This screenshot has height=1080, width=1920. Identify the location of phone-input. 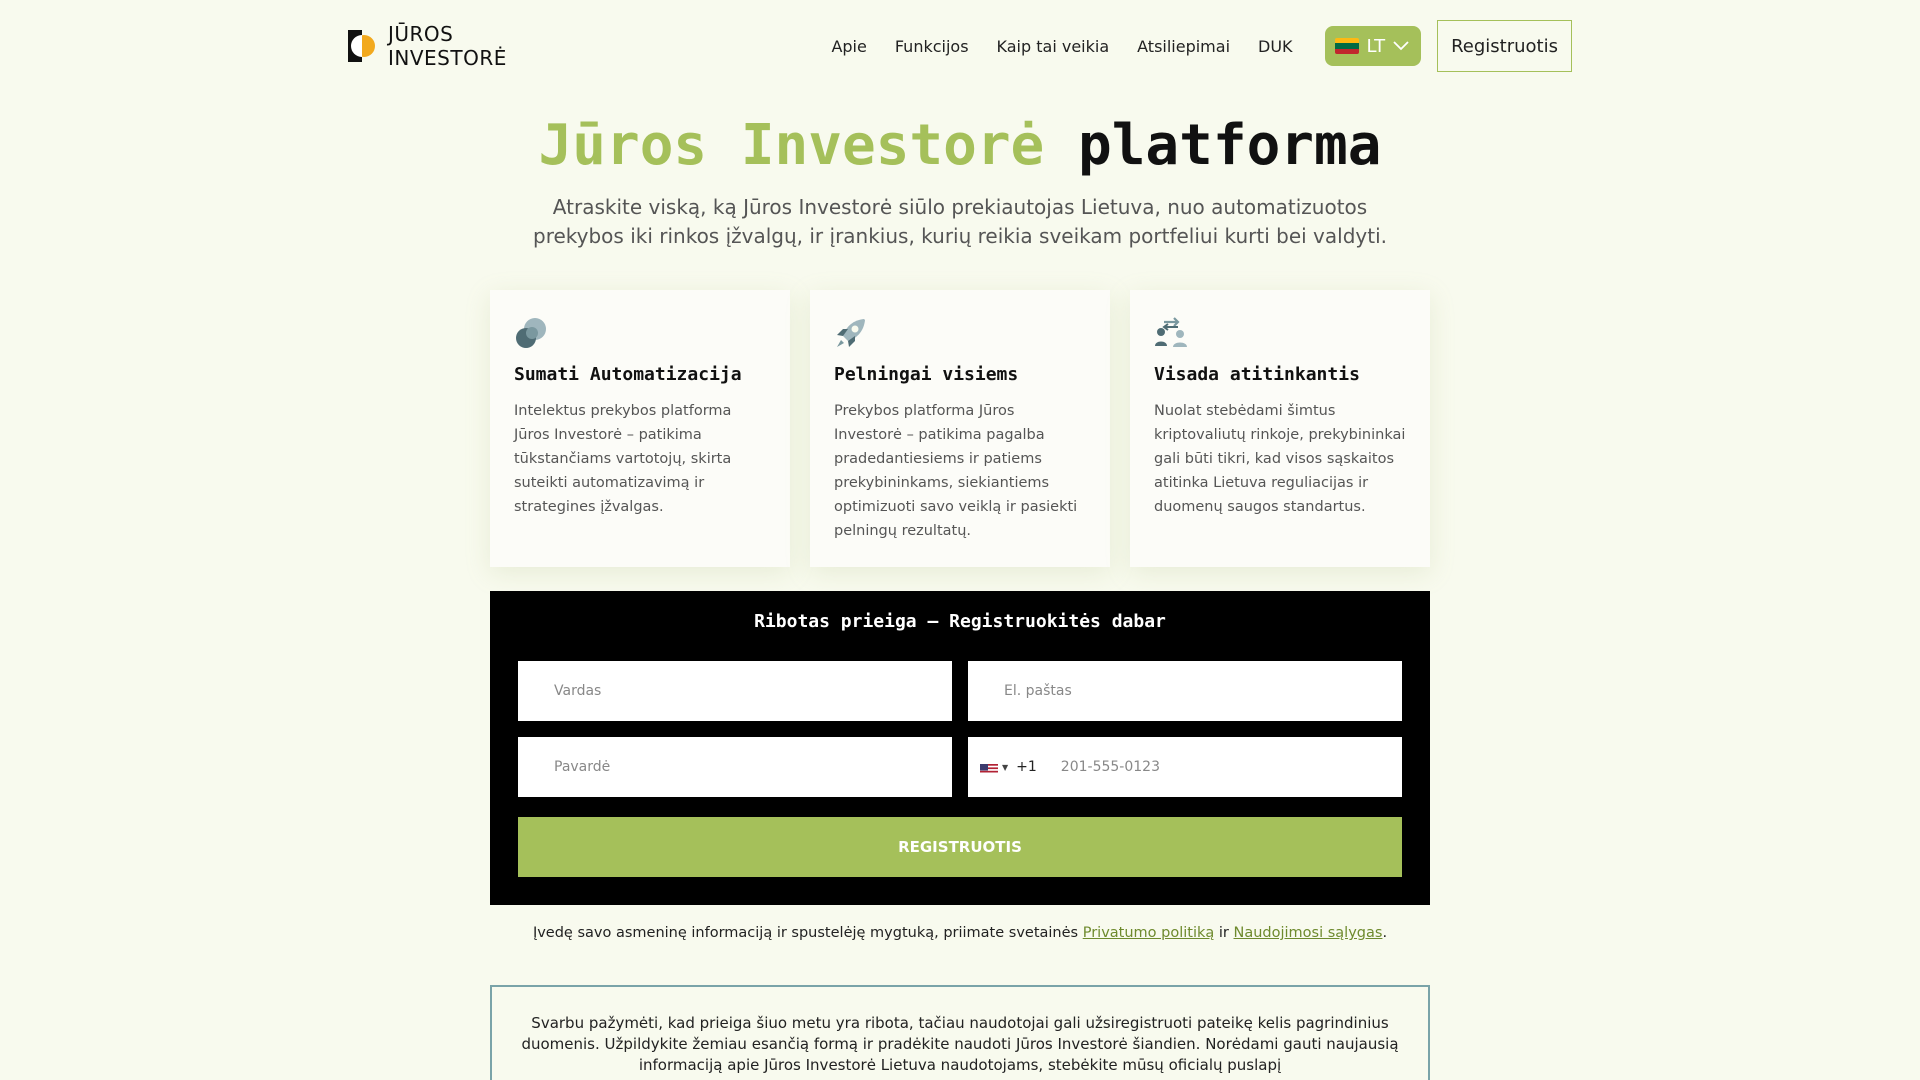
(1224, 767).